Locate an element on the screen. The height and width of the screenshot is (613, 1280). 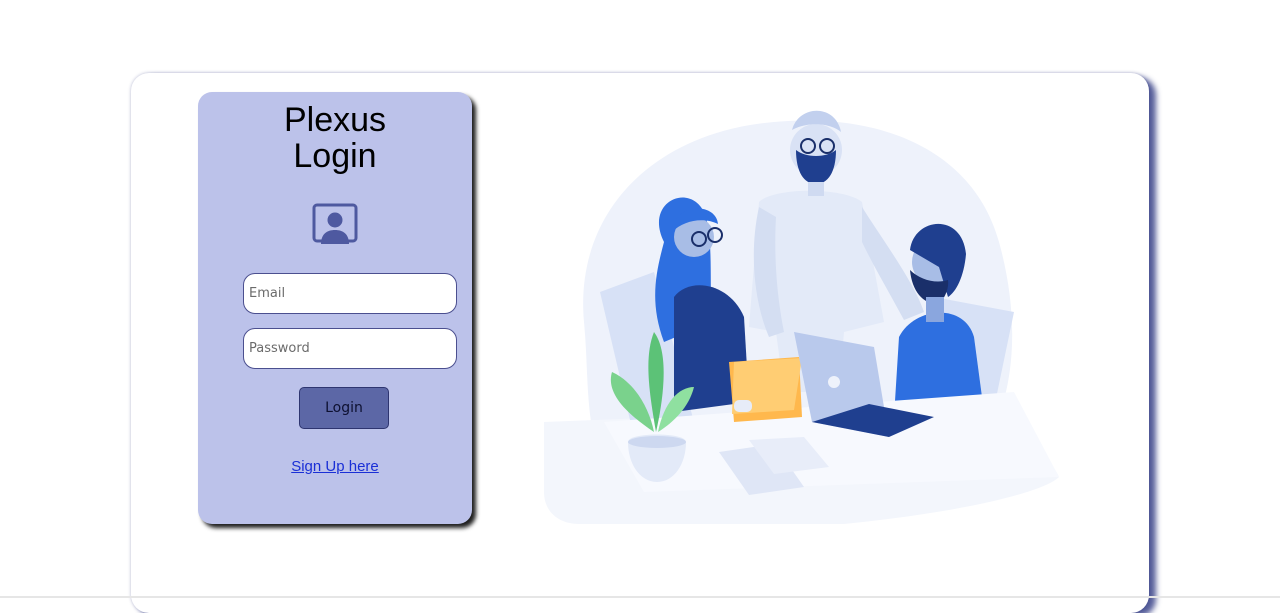
password-field is located at coordinates (350, 348).